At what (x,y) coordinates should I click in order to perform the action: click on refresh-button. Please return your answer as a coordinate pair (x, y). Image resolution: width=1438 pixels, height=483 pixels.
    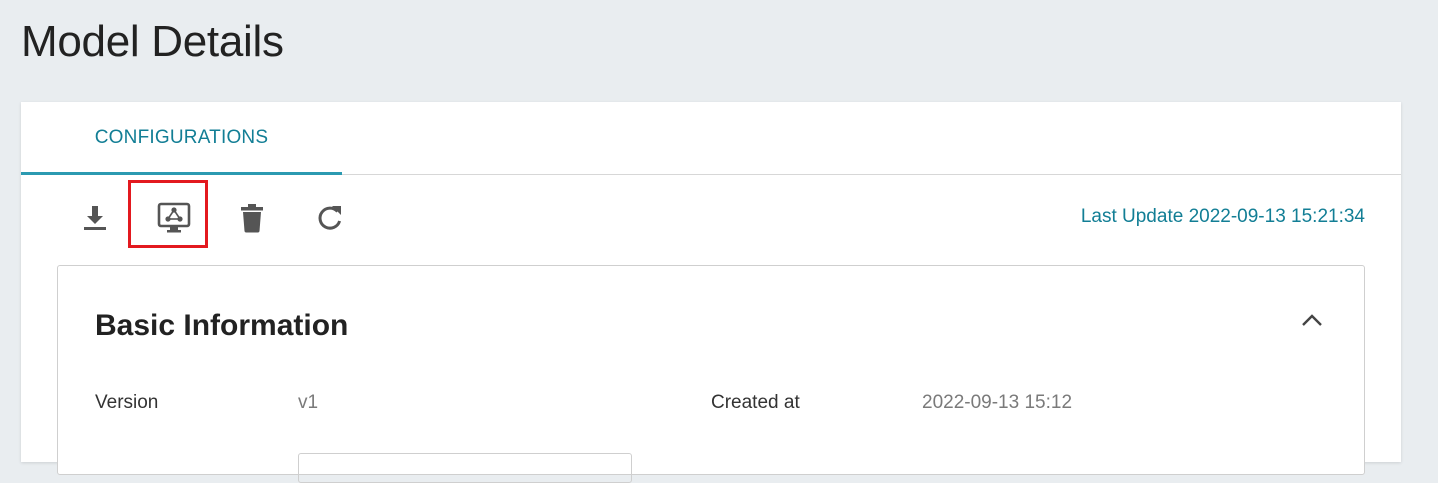
    Looking at the image, I should click on (330, 218).